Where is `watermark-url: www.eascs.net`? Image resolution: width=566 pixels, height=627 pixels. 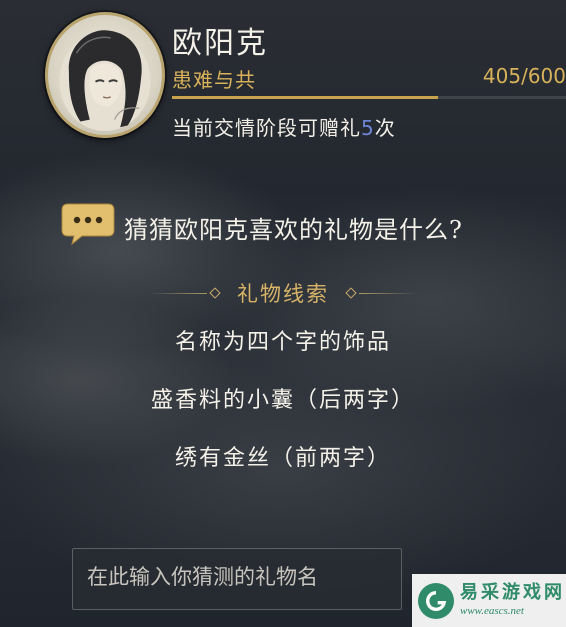
watermark-url: www.eascs.net is located at coordinates (492, 611).